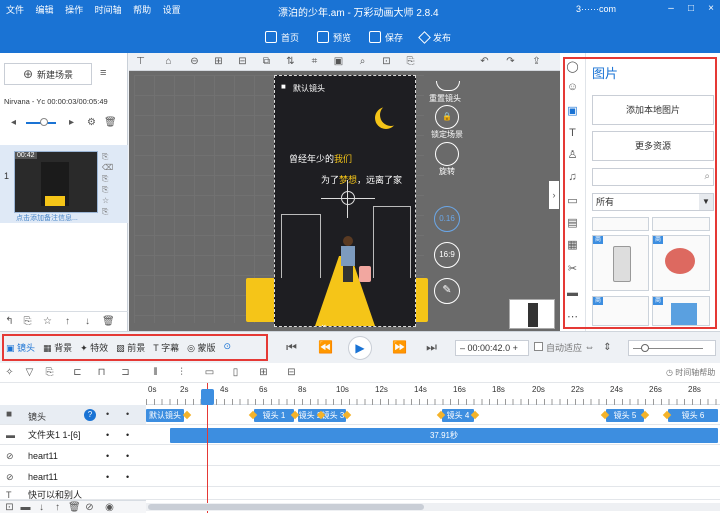 This screenshot has height=513, width=720. I want to click on folder-duration-bar: 37.91秒, so click(444, 435).